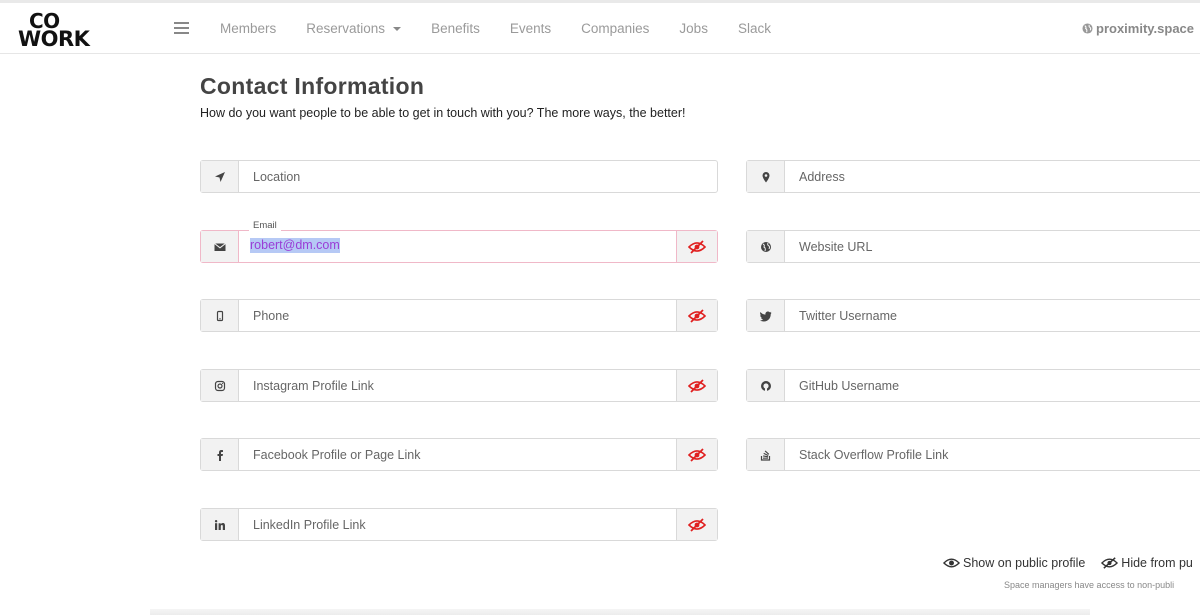 Image resolution: width=1200 pixels, height=615 pixels. Describe the element at coordinates (295, 245) in the screenshot. I see `email-value: robert@dm.com` at that location.